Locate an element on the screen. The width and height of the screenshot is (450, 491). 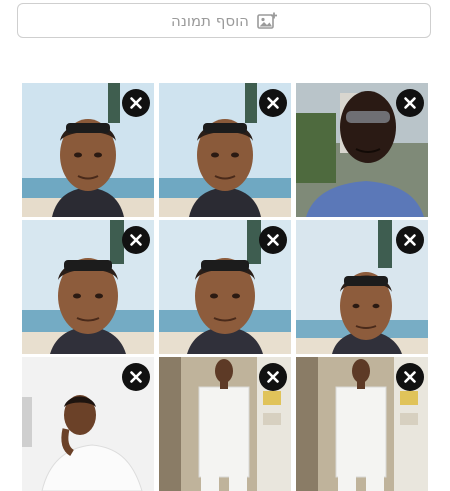
add-photo-label: הוסף תמונה is located at coordinates (210, 20).